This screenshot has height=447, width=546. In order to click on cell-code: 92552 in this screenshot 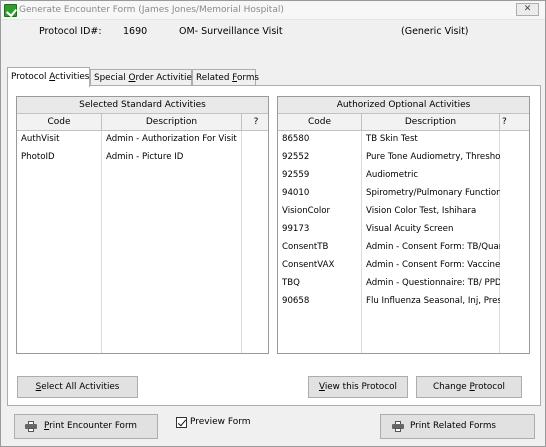, I will do `click(296, 157)`.